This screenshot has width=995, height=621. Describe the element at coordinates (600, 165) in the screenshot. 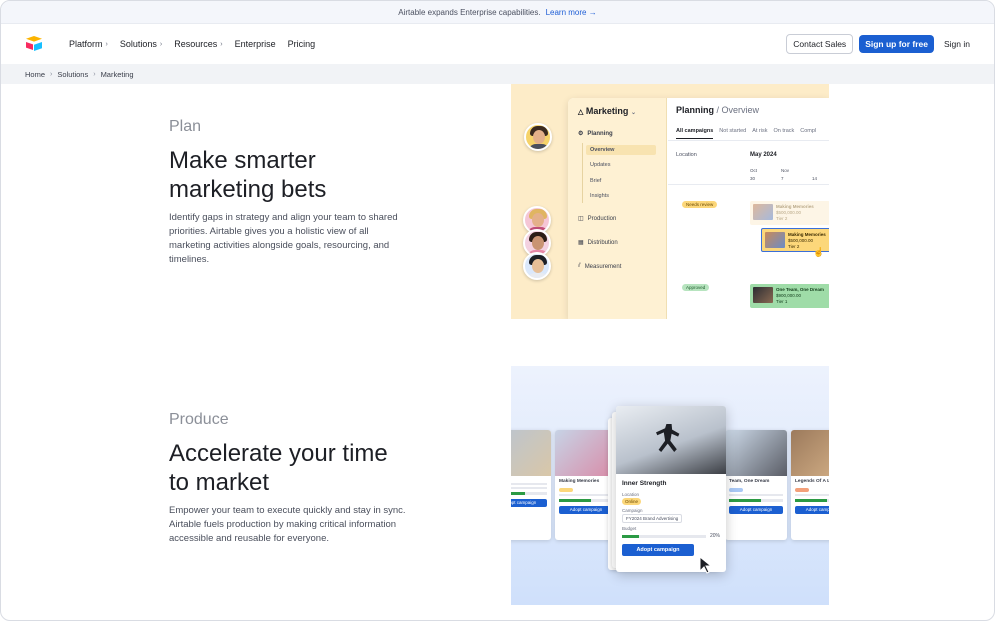

I see `sidebar-item-updates: Updates` at that location.